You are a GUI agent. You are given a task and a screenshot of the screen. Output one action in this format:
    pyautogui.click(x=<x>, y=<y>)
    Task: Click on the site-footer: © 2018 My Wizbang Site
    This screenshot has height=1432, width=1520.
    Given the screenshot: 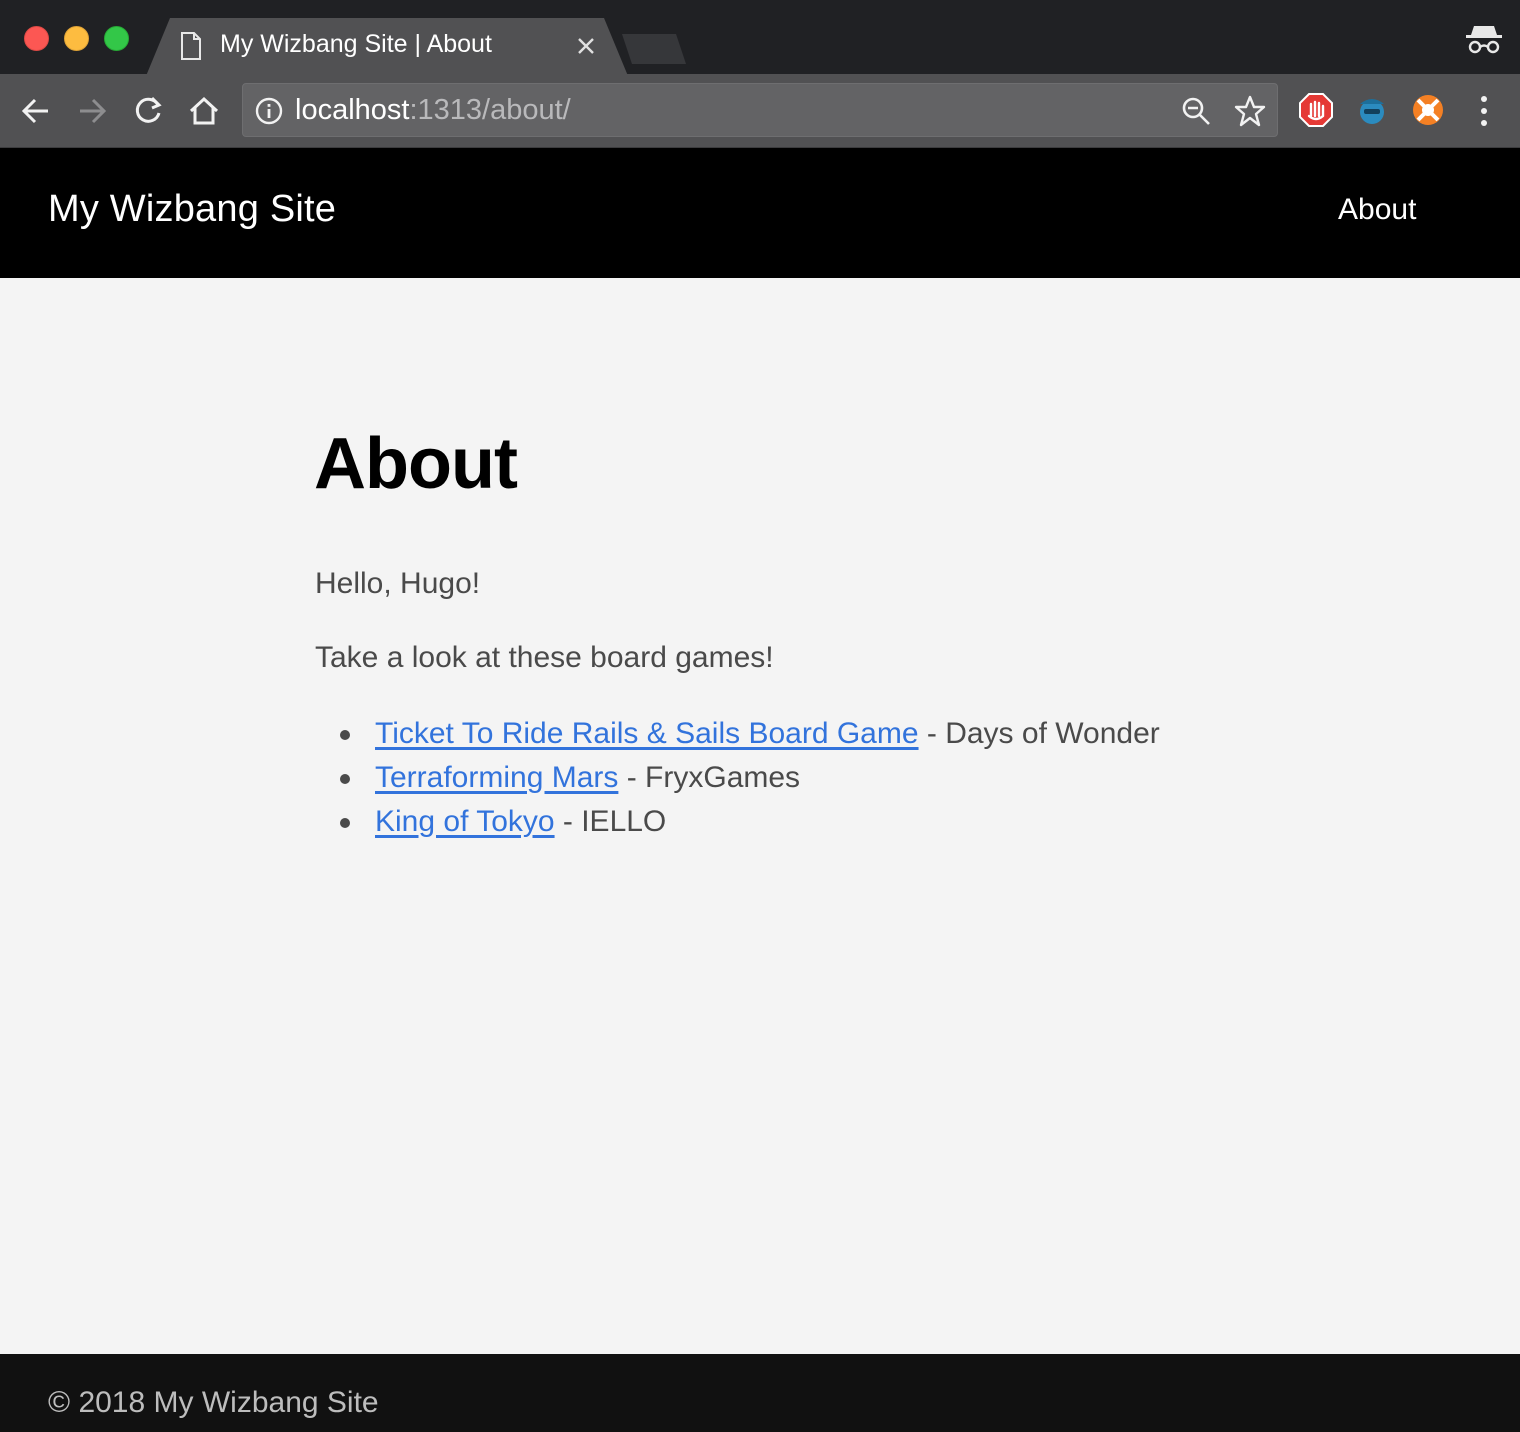 What is the action you would take?
    pyautogui.click(x=760, y=1393)
    